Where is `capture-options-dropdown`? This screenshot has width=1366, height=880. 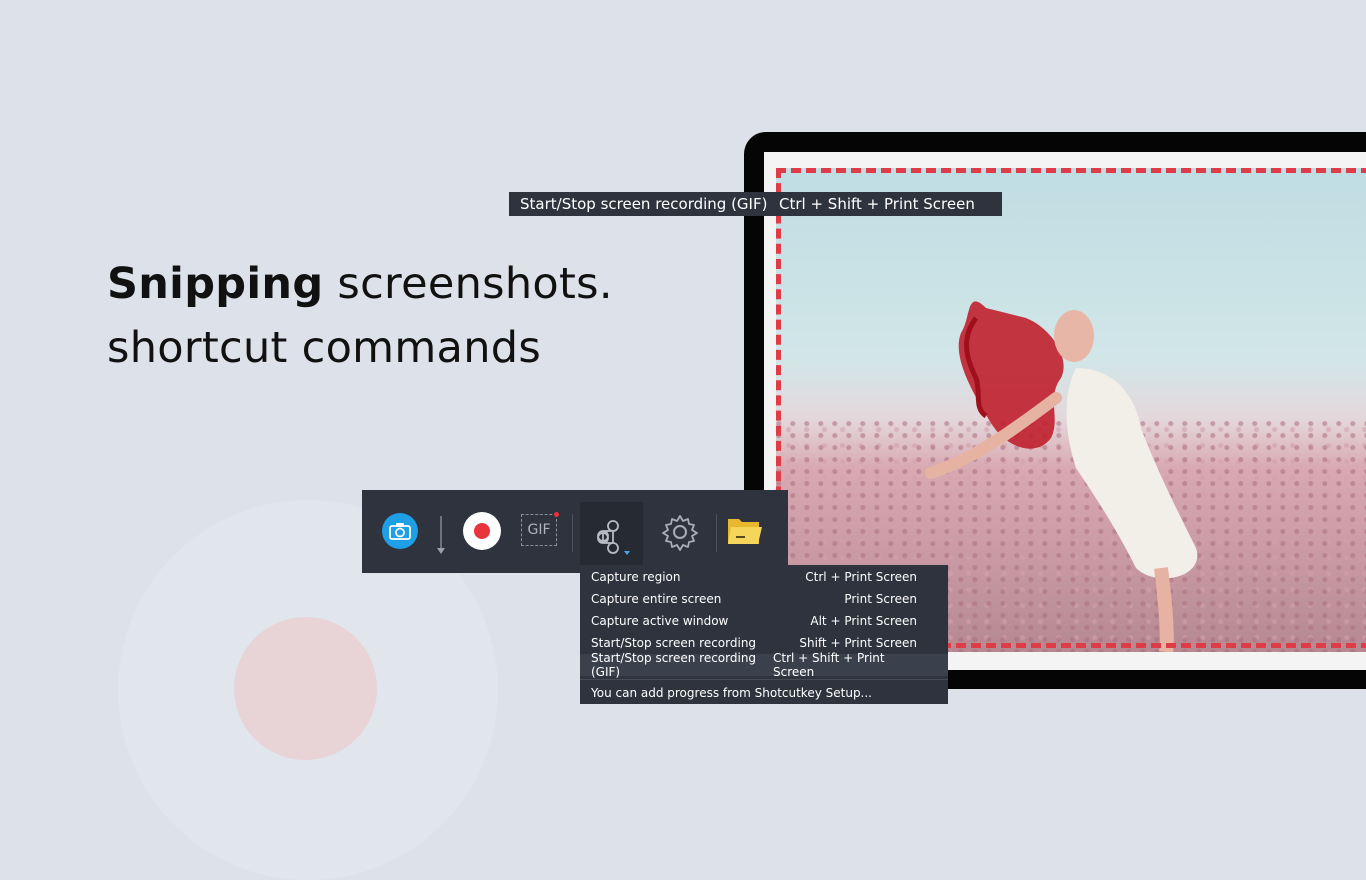 capture-options-dropdown is located at coordinates (441, 535).